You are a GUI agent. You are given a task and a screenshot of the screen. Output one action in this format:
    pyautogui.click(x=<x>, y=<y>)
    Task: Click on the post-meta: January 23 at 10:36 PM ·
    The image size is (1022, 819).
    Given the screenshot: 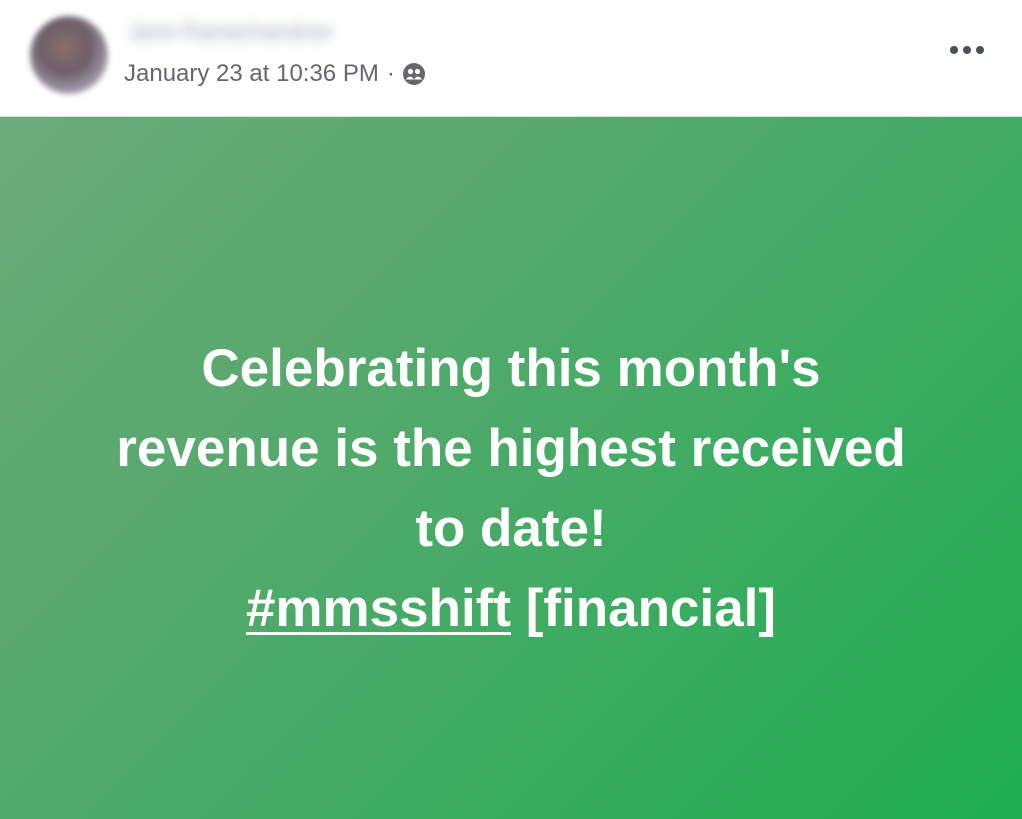 What is the action you would take?
    pyautogui.click(x=275, y=74)
    